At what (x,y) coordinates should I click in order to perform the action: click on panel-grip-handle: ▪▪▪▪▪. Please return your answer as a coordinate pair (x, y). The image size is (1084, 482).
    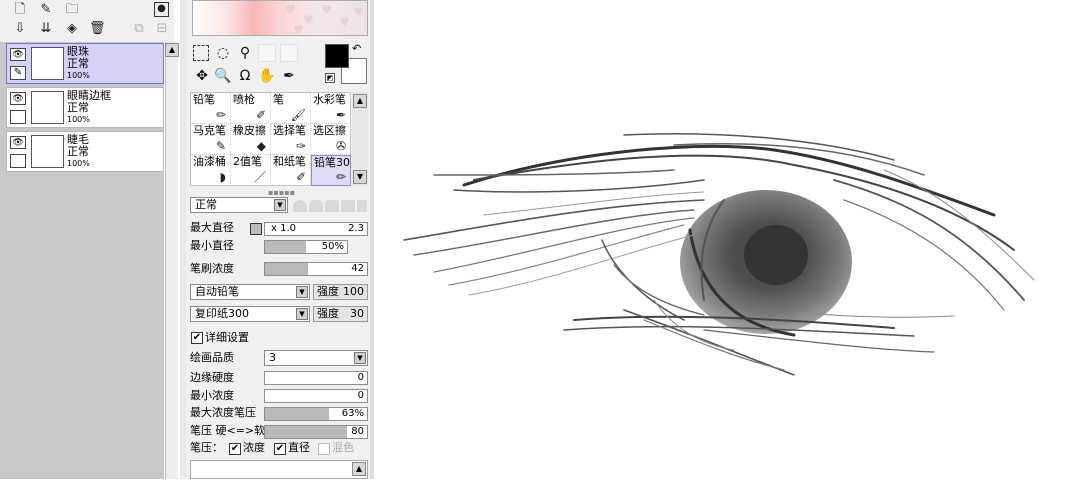
    Looking at the image, I should click on (281, 192).